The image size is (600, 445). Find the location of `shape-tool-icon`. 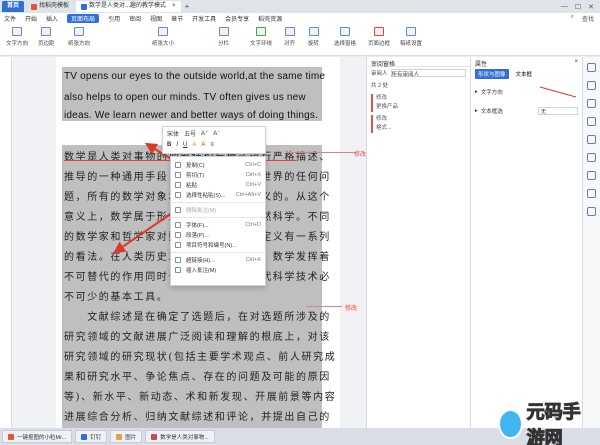

shape-tool-icon is located at coordinates (591, 139).